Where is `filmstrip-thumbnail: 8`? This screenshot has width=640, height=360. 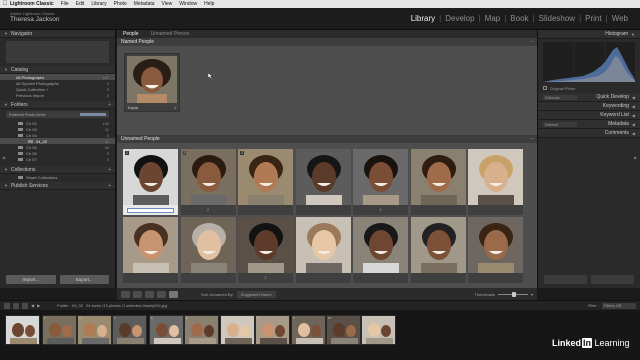
filmstrip-thumbnail: 8 is located at coordinates (272, 330).